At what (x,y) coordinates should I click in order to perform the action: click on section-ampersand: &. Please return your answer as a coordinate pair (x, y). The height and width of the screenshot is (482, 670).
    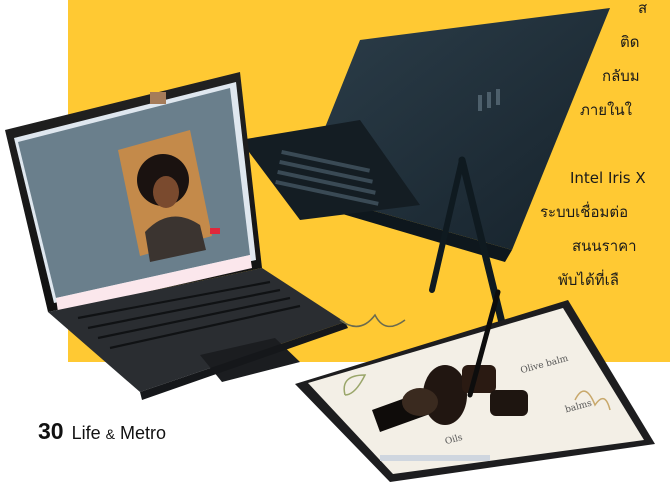
    Looking at the image, I should click on (110, 434).